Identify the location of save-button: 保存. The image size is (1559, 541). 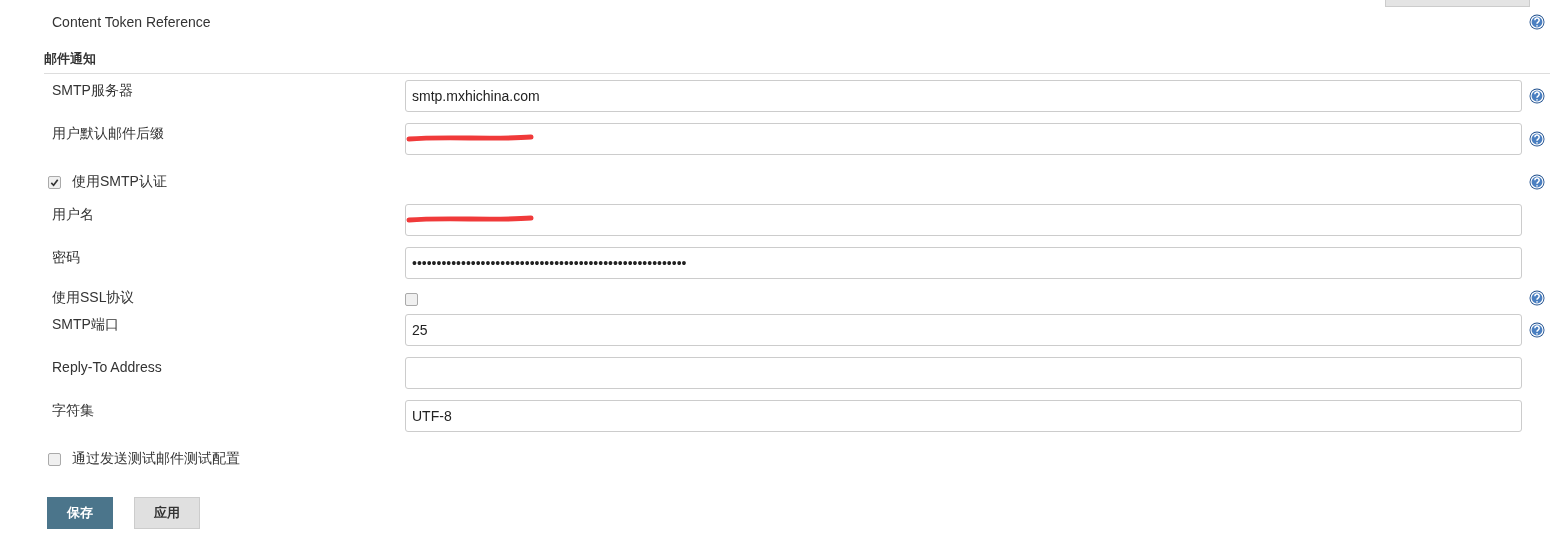
(80, 513).